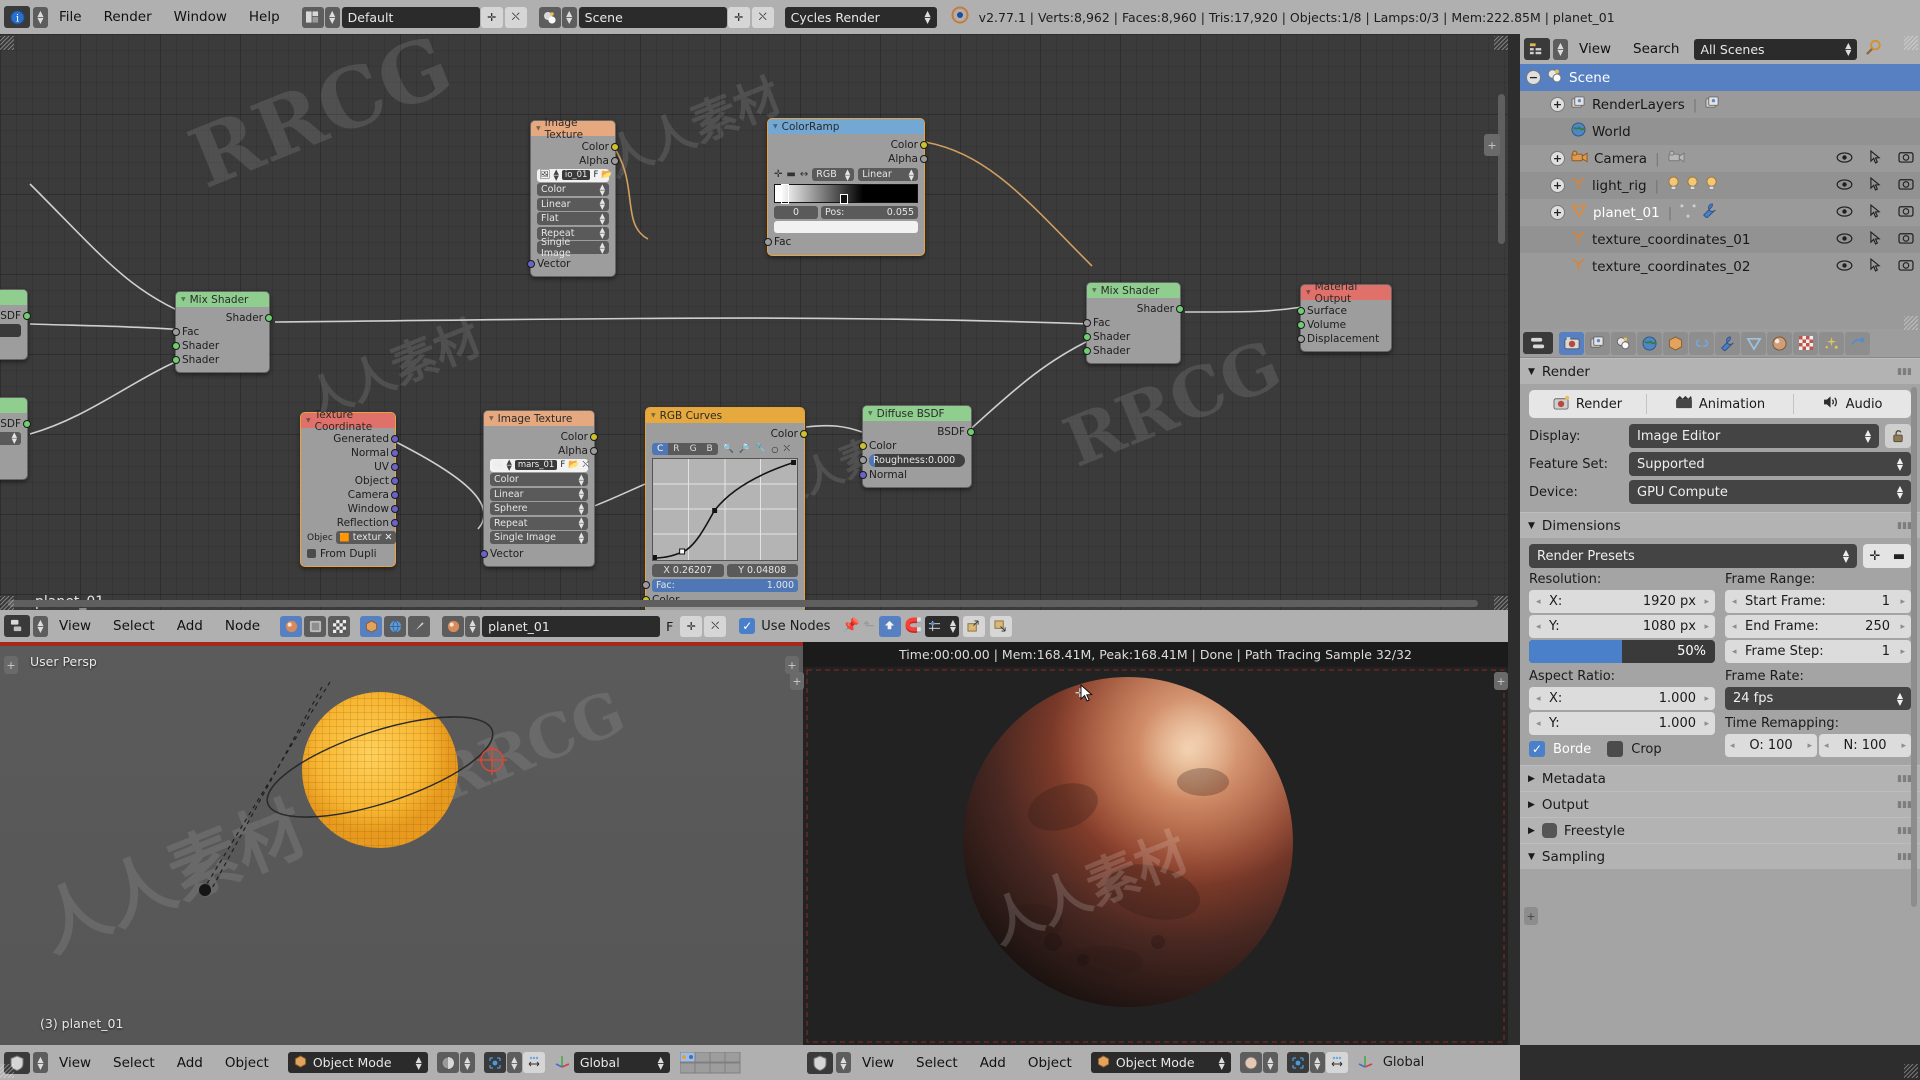  What do you see at coordinates (1301, 310) in the screenshot?
I see `socket-surface` at bounding box center [1301, 310].